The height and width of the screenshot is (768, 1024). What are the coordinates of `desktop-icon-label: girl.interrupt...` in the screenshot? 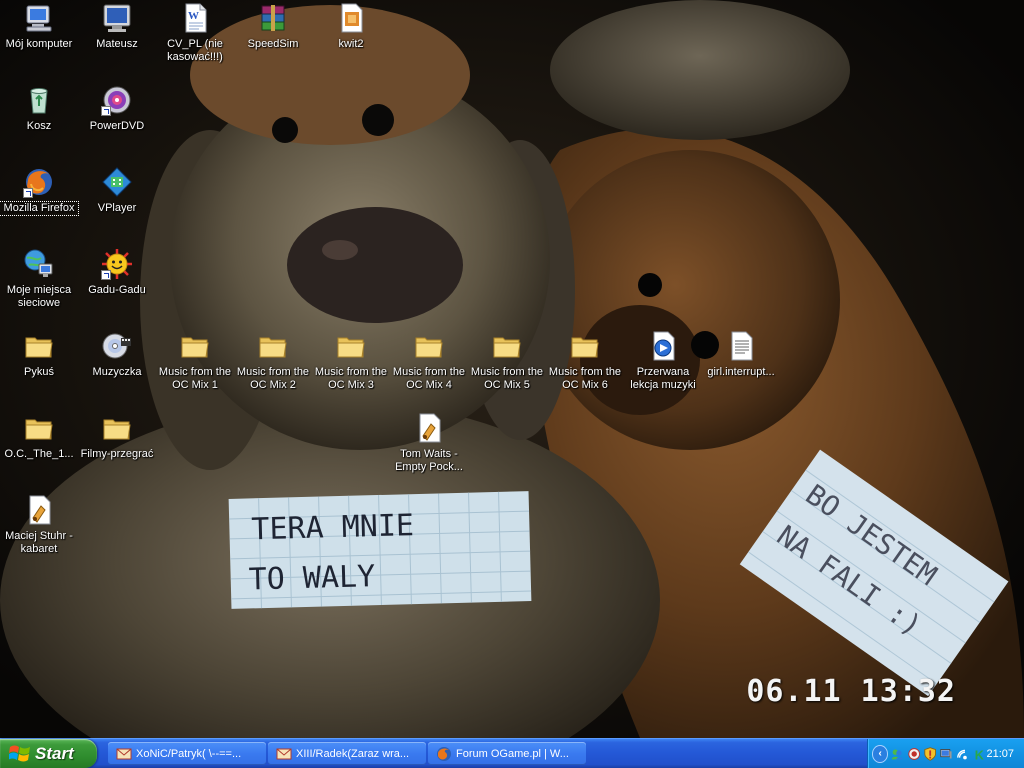 It's located at (741, 372).